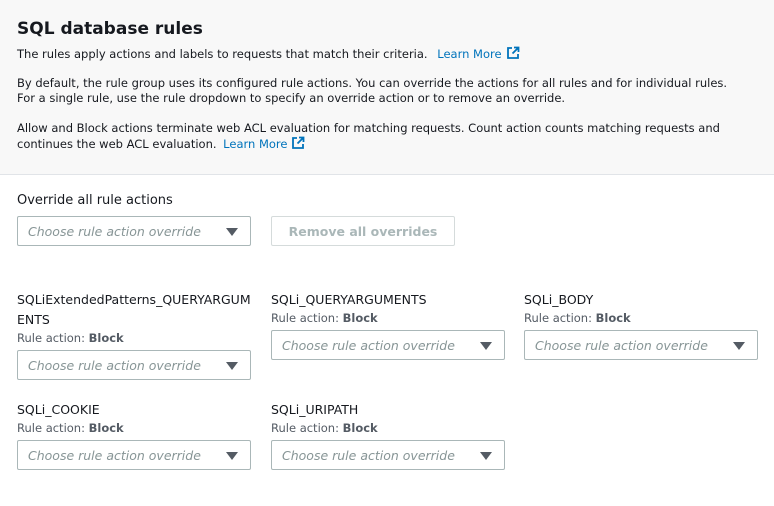  I want to click on rule-name: SQLiExtendedPatterns_QUERYARGUMENTS, so click(134, 309).